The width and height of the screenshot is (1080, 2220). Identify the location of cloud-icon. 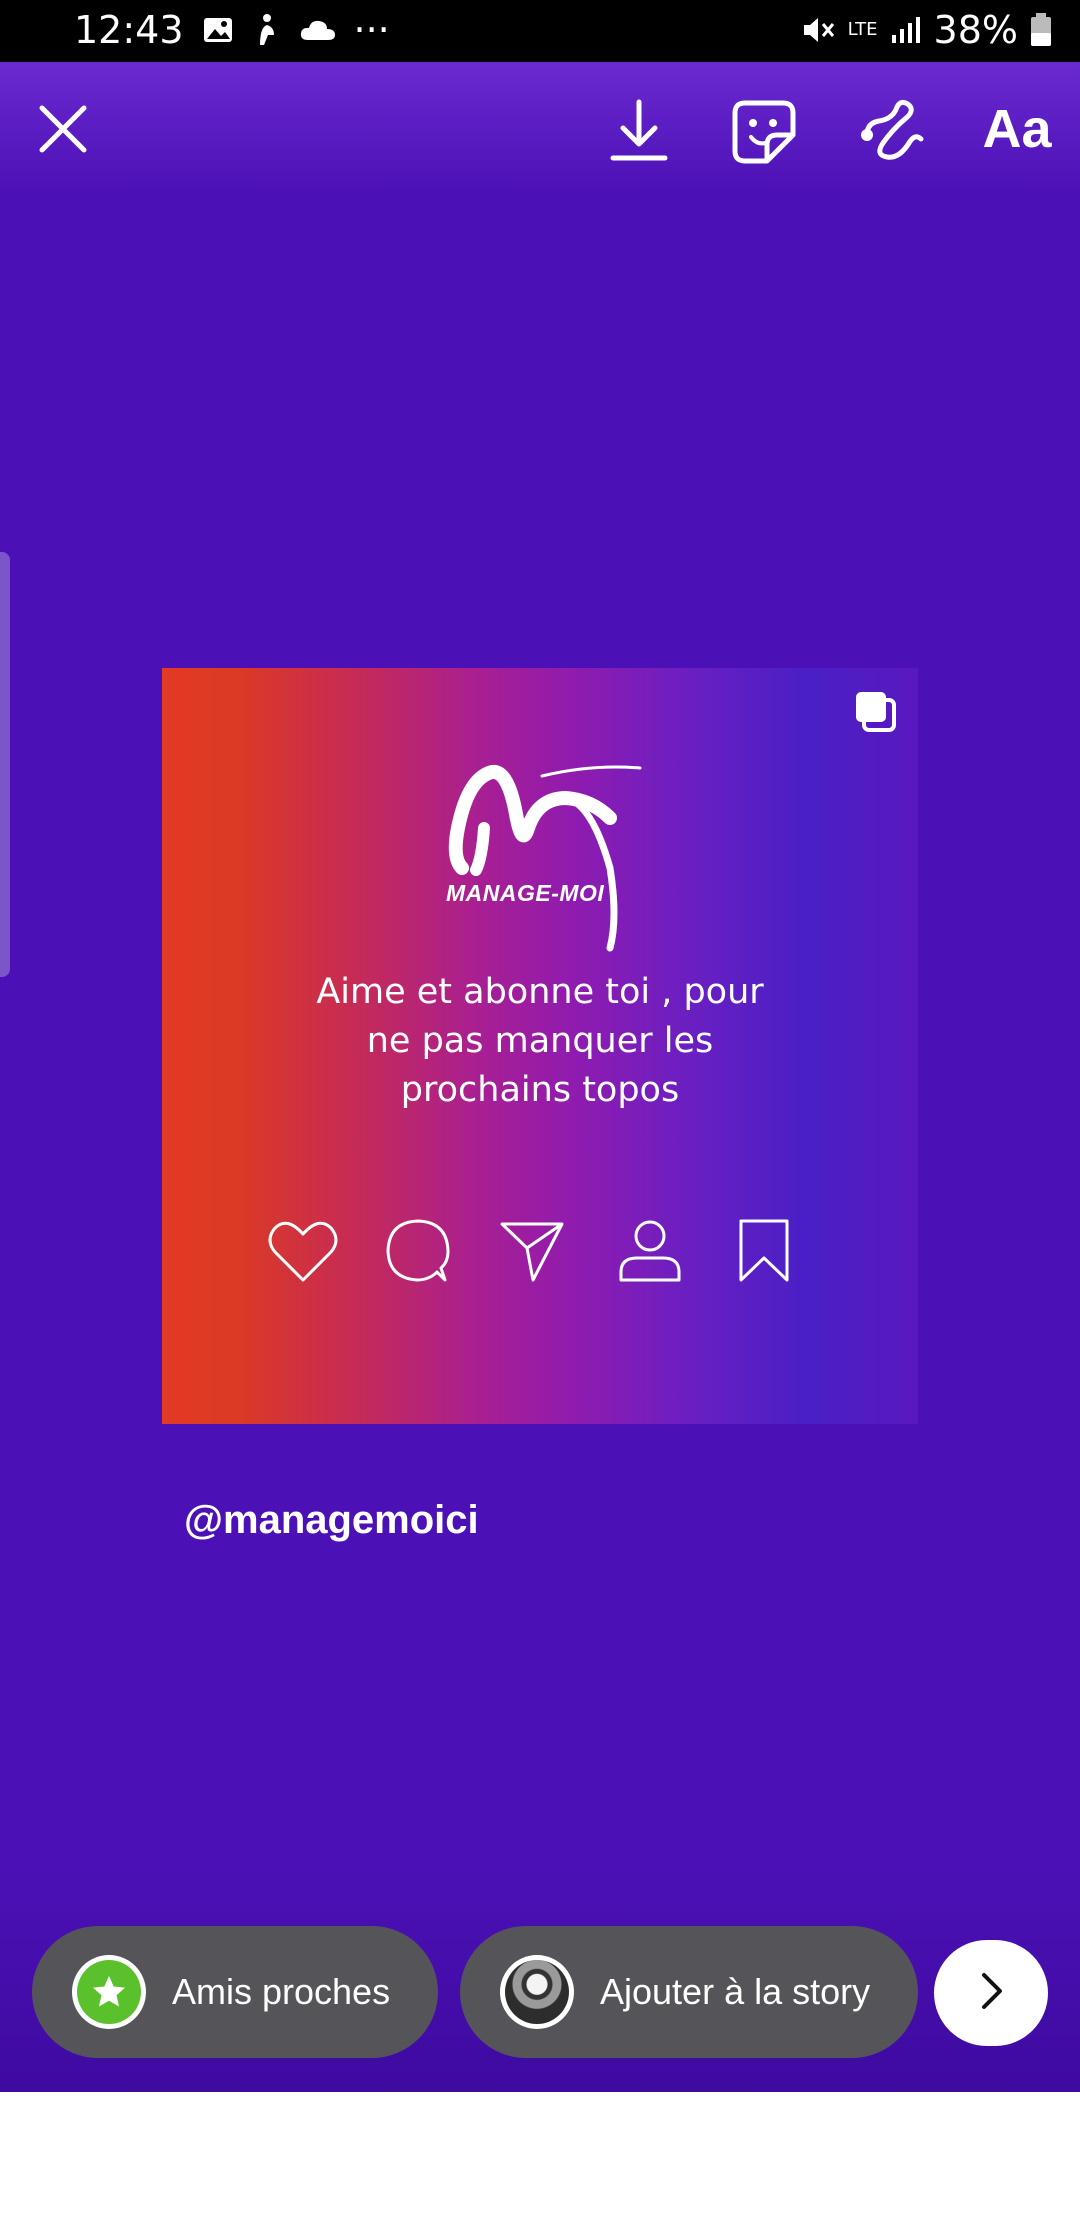
(318, 30).